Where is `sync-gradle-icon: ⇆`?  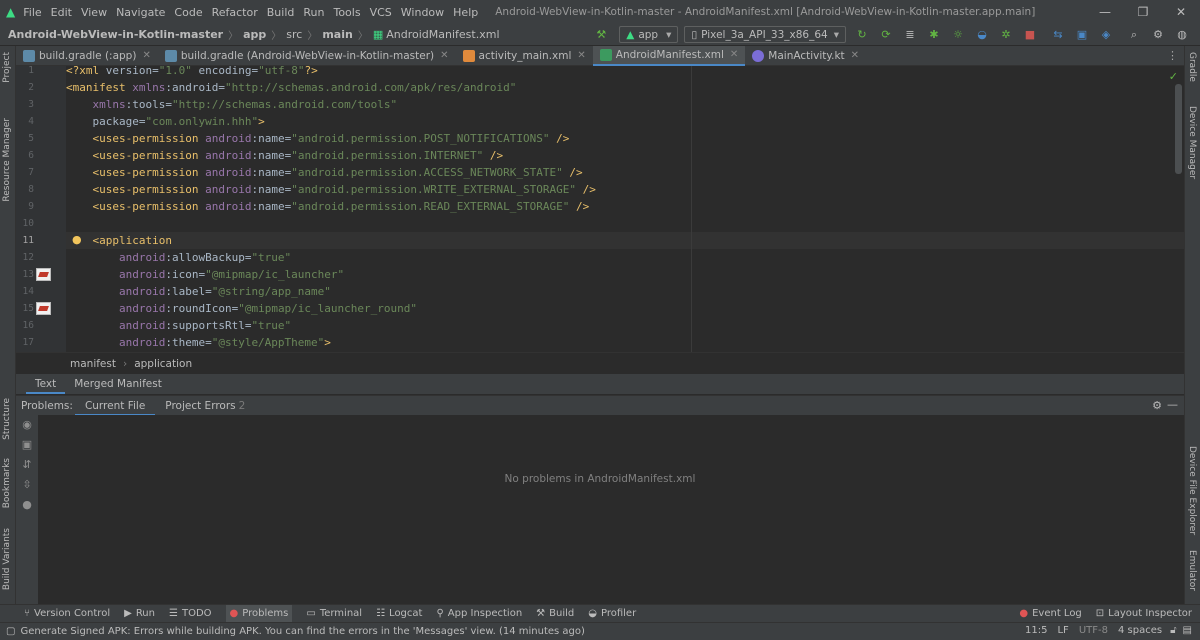 sync-gradle-icon: ⇆ is located at coordinates (1058, 35).